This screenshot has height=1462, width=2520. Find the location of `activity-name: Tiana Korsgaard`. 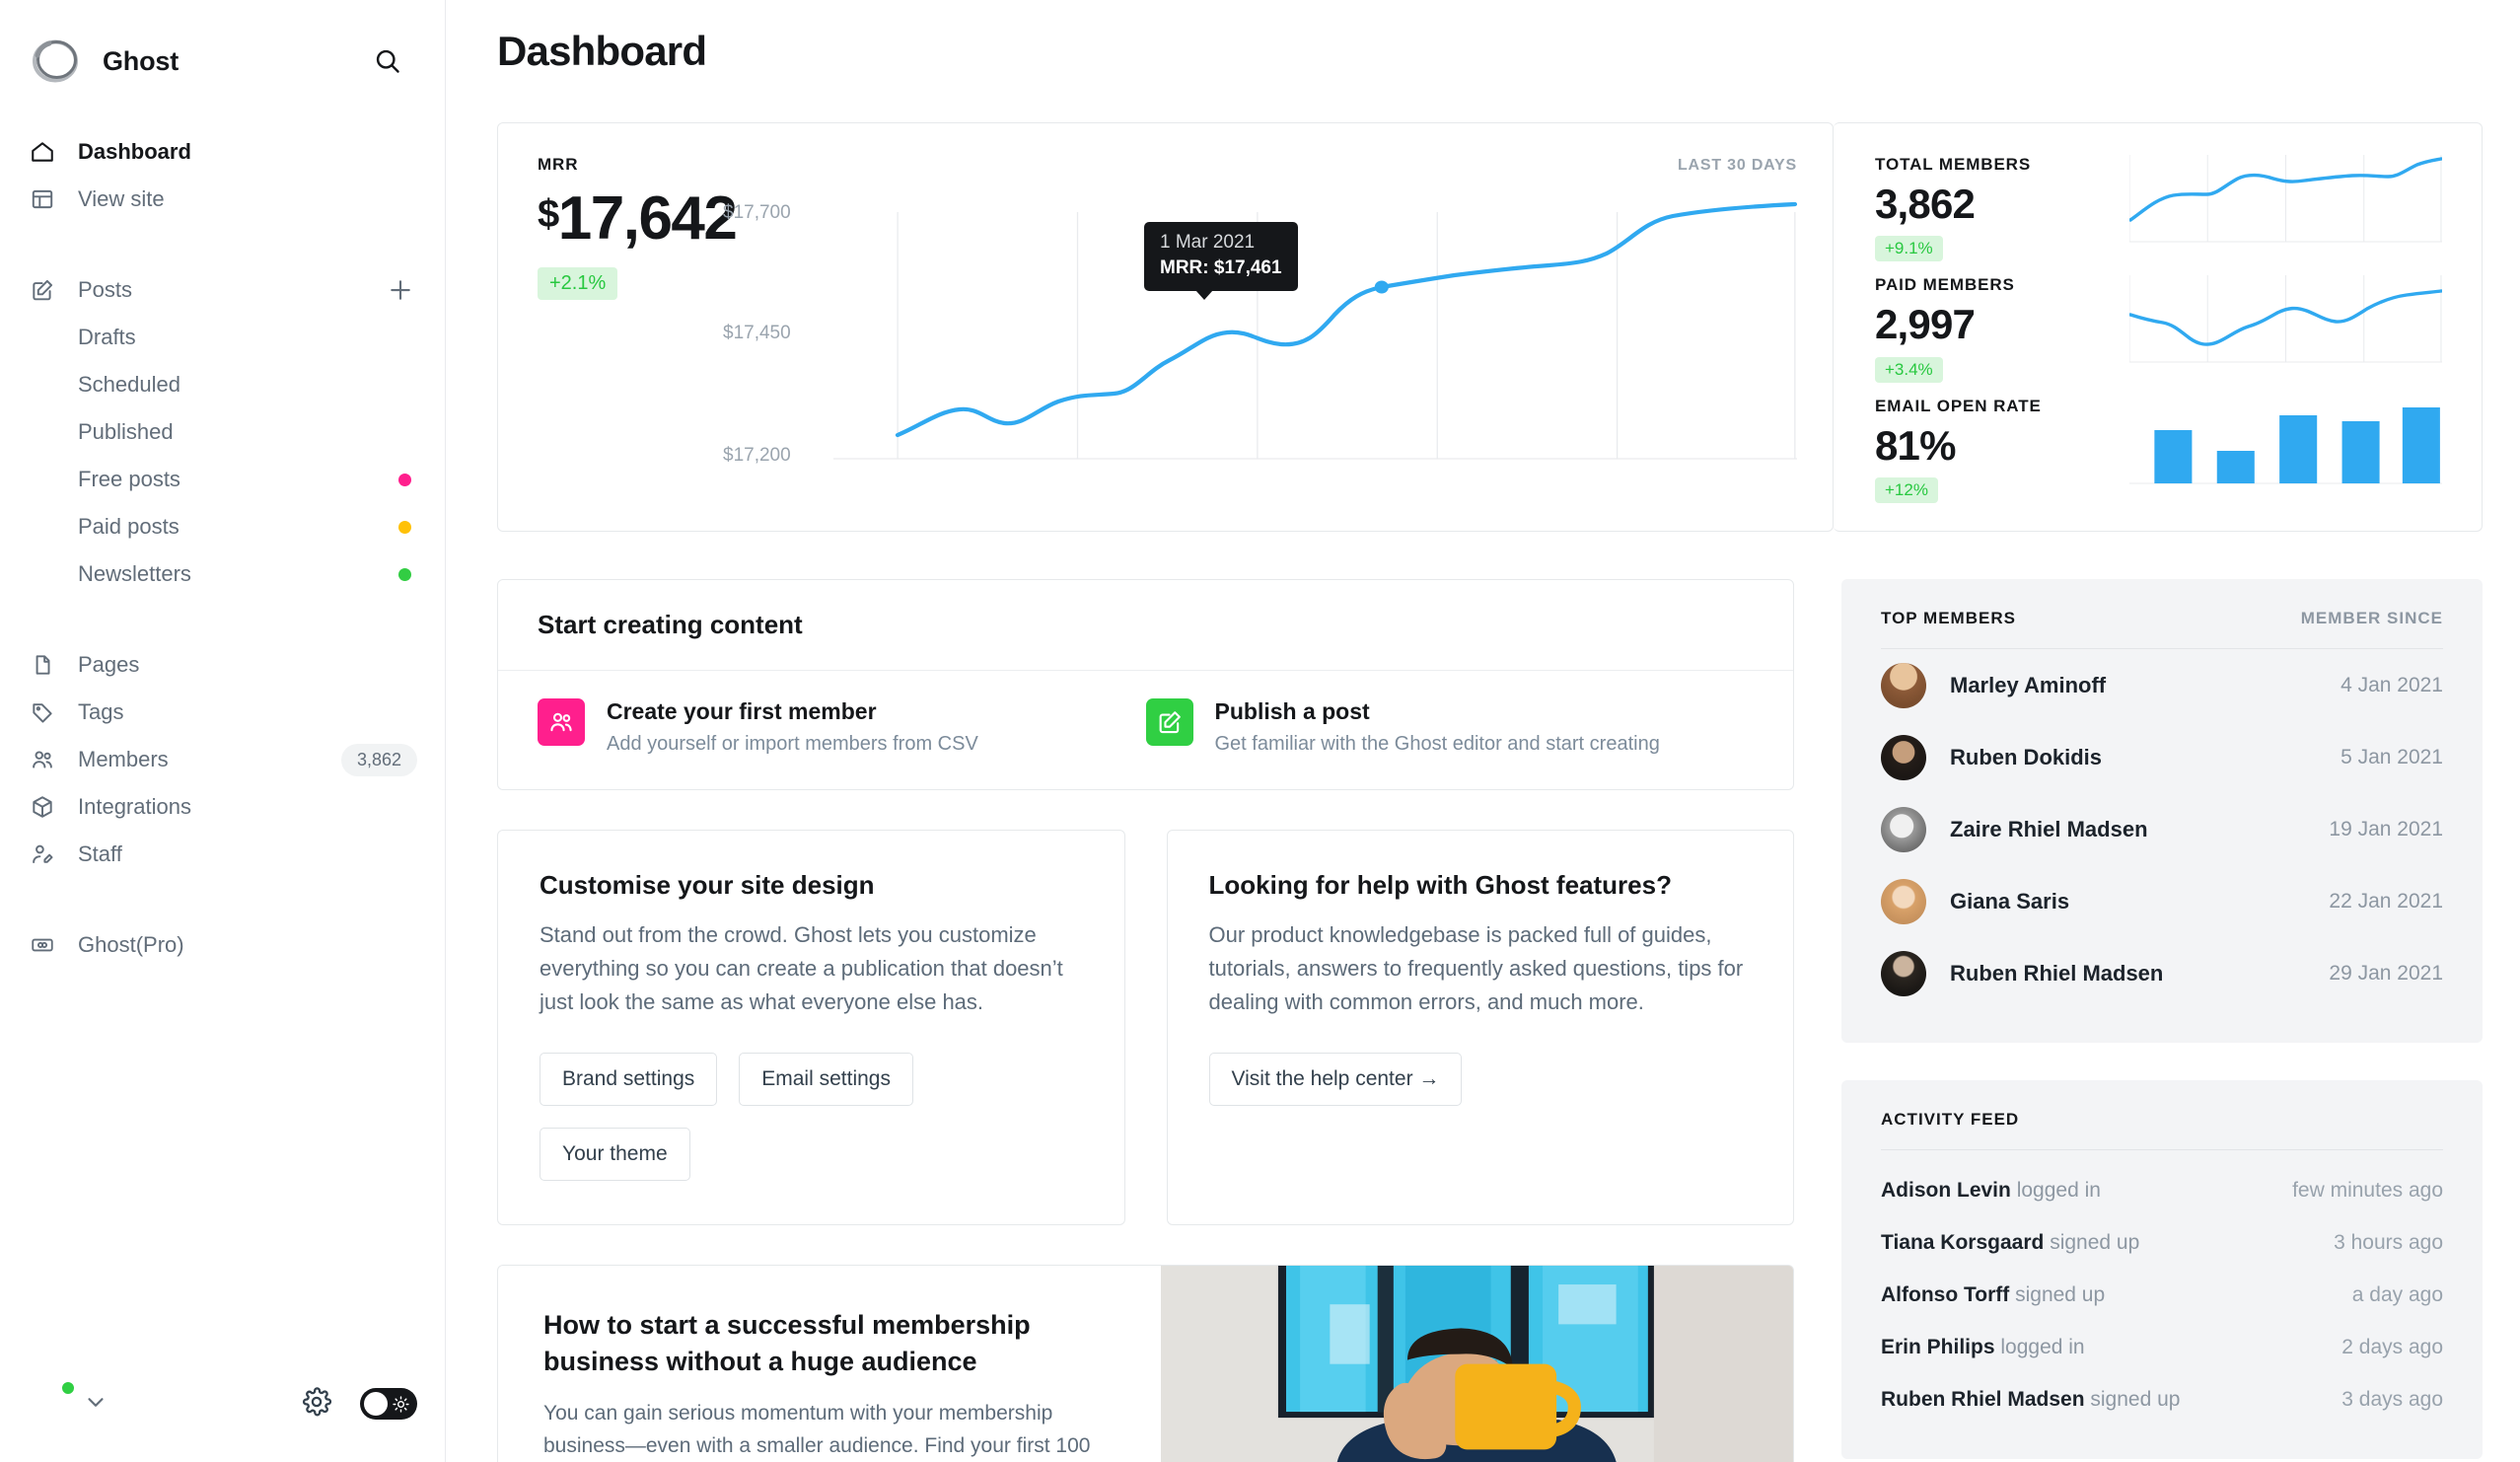

activity-name: Tiana Korsgaard is located at coordinates (1963, 1242).